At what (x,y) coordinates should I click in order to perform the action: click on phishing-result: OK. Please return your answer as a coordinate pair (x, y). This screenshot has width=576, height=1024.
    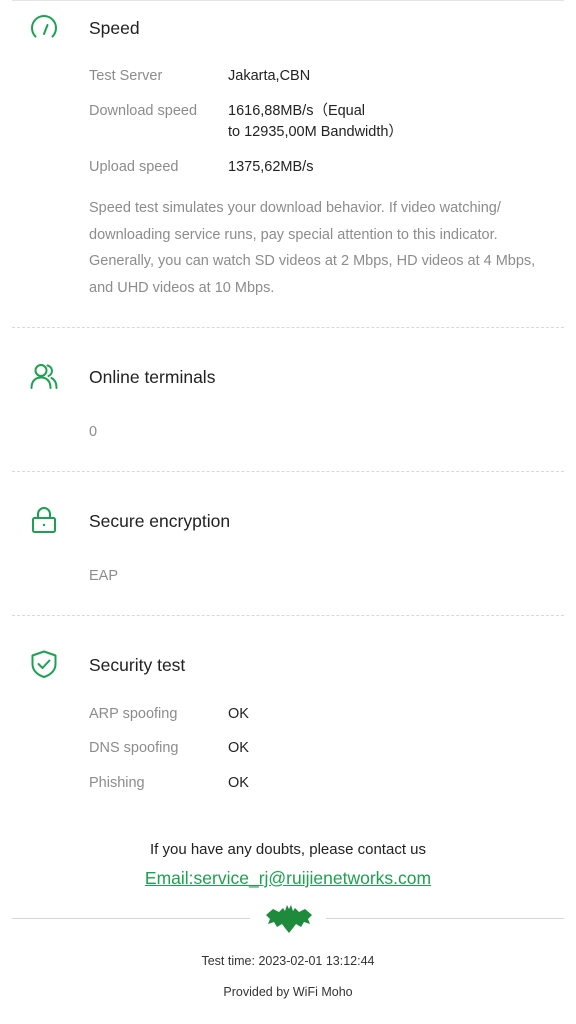
    Looking at the image, I should click on (238, 783).